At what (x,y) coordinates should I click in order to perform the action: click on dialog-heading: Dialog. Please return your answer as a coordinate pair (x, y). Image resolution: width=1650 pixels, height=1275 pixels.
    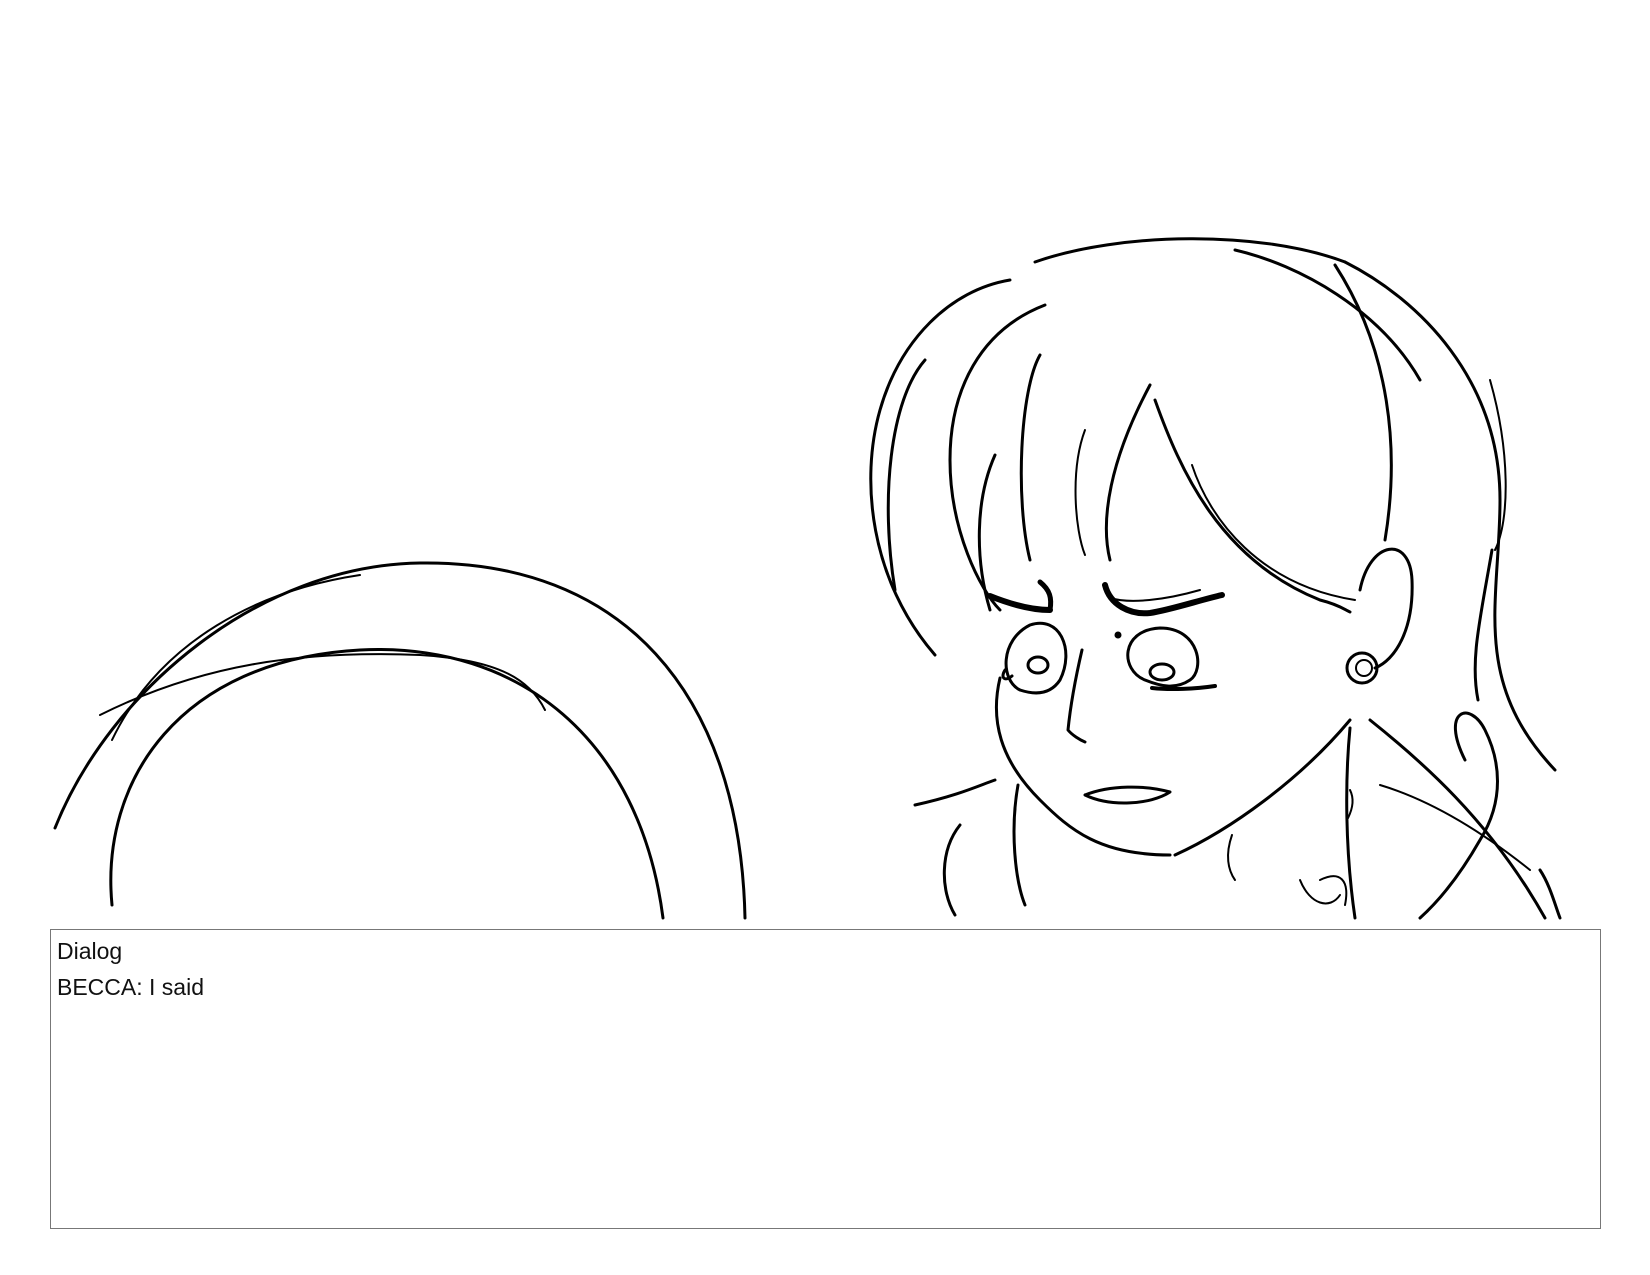
    Looking at the image, I should click on (90, 951).